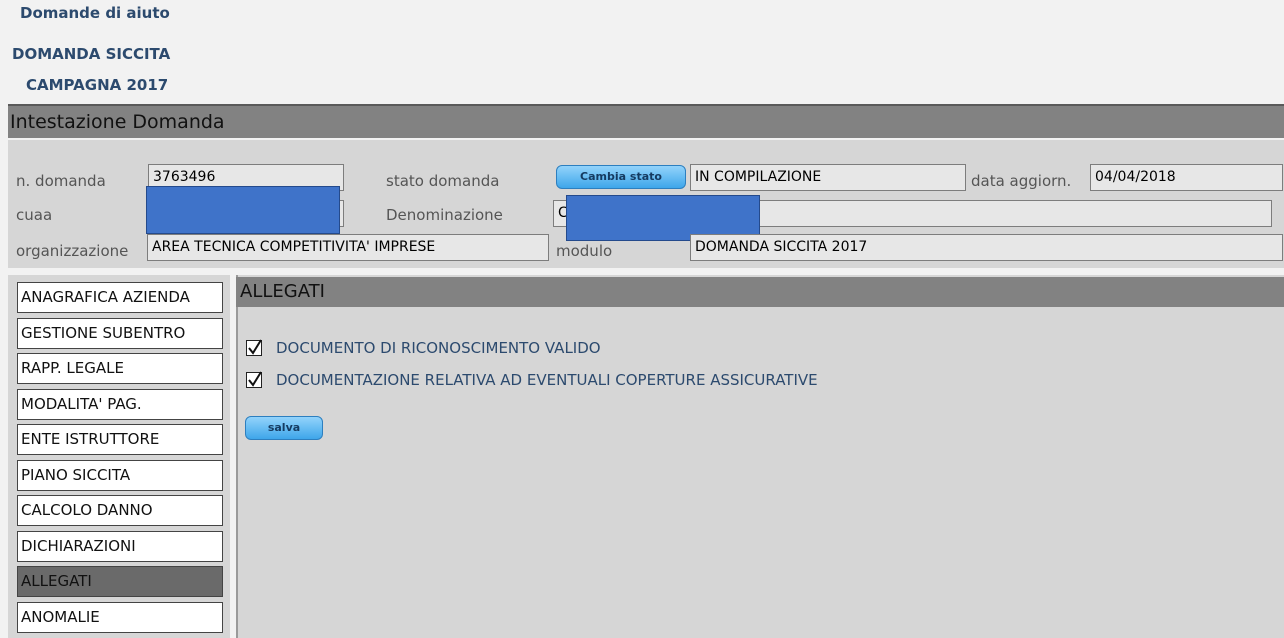 The height and width of the screenshot is (638, 1284). Describe the element at coordinates (621, 177) in the screenshot. I see `cambia-stato-button: Cambia stato` at that location.